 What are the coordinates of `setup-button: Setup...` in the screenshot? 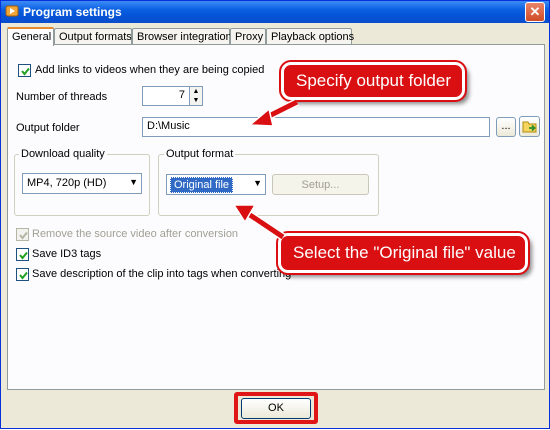 It's located at (320, 184).